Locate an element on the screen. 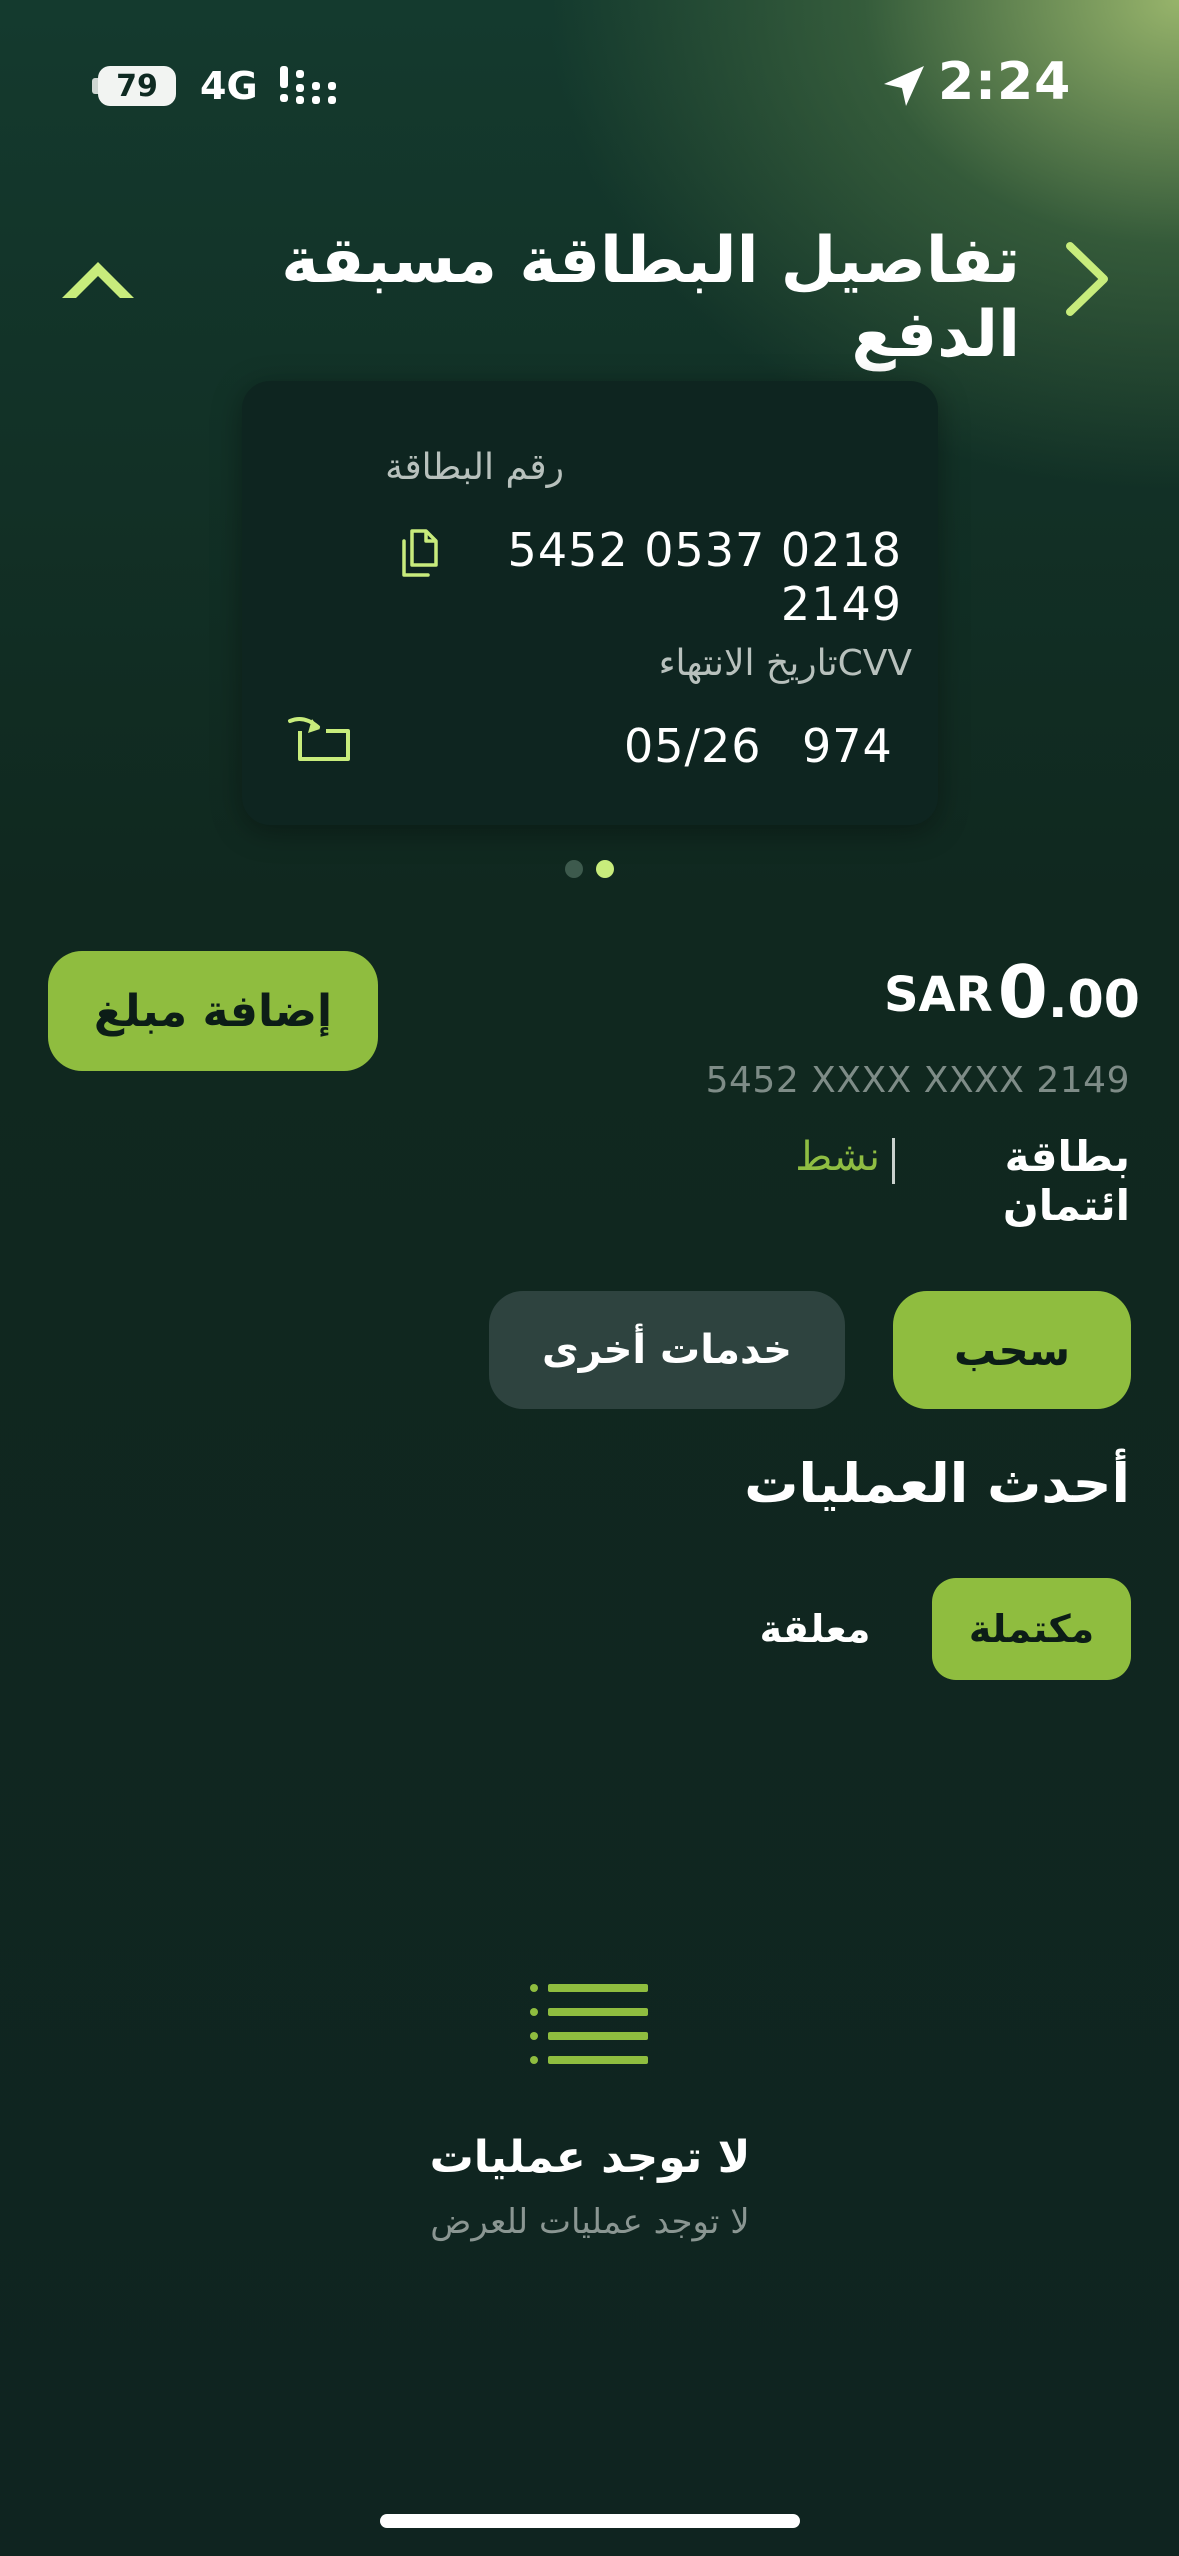 This screenshot has height=2556, width=1179. balance: SAR 0.00 is located at coordinates (990, 992).